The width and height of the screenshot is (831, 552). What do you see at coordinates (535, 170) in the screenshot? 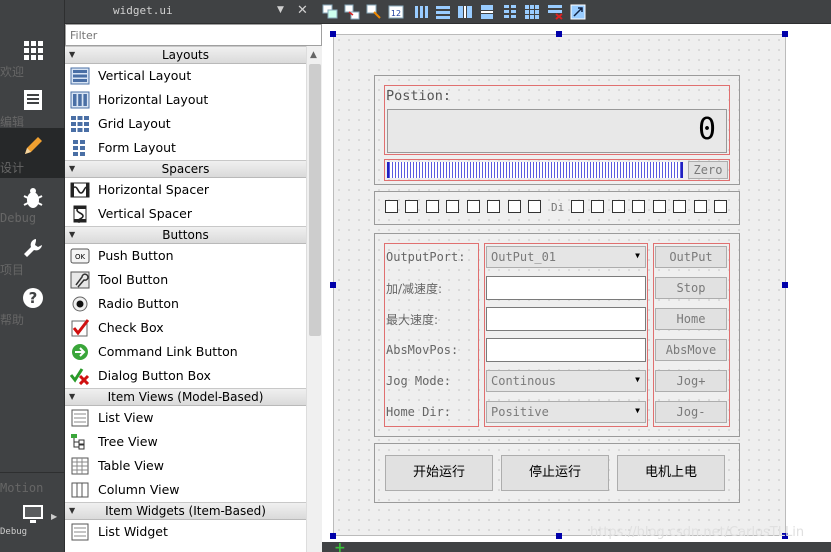
I see `position-slider` at bounding box center [535, 170].